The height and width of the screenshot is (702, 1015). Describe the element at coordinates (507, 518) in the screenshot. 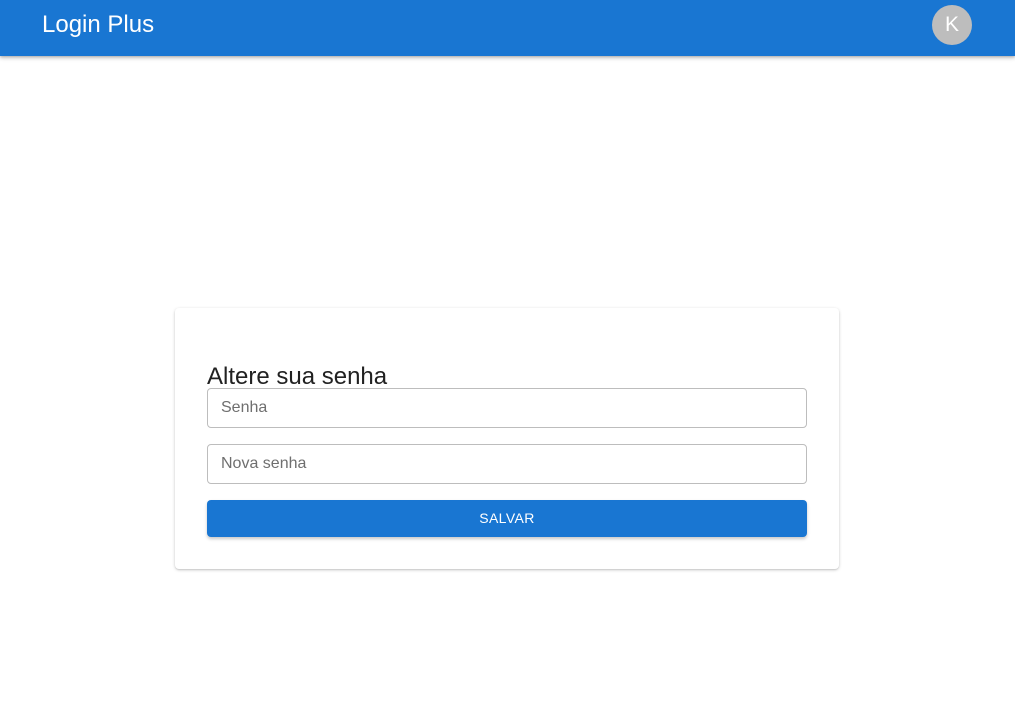

I see `save-button: SALVAR` at that location.